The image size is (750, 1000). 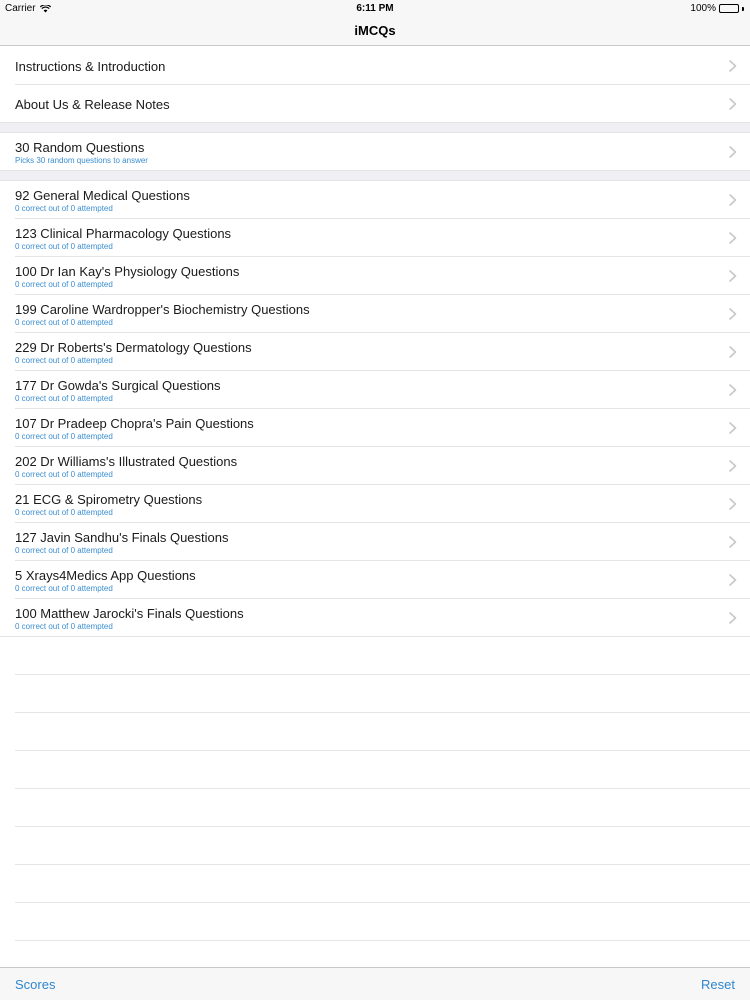 I want to click on scores-button: Scores, so click(x=35, y=984).